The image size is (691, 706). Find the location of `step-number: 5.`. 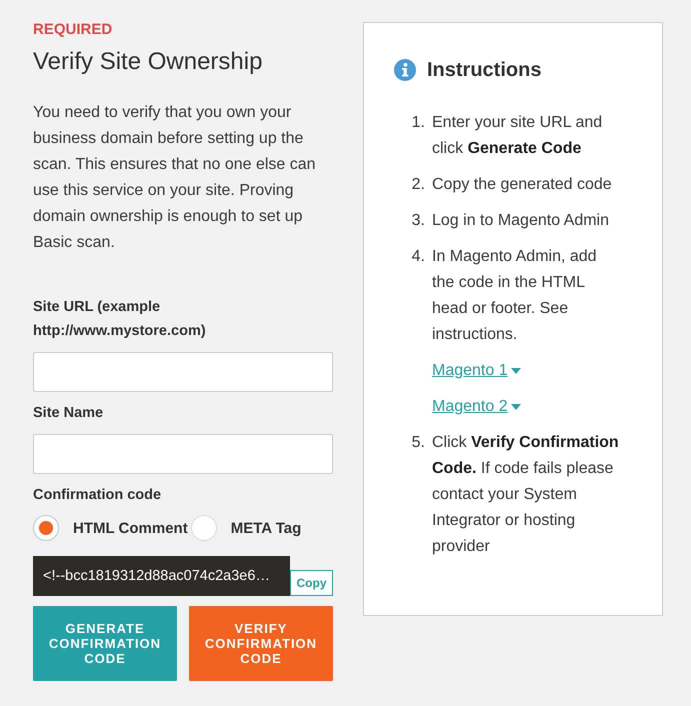

step-number: 5. is located at coordinates (418, 443).